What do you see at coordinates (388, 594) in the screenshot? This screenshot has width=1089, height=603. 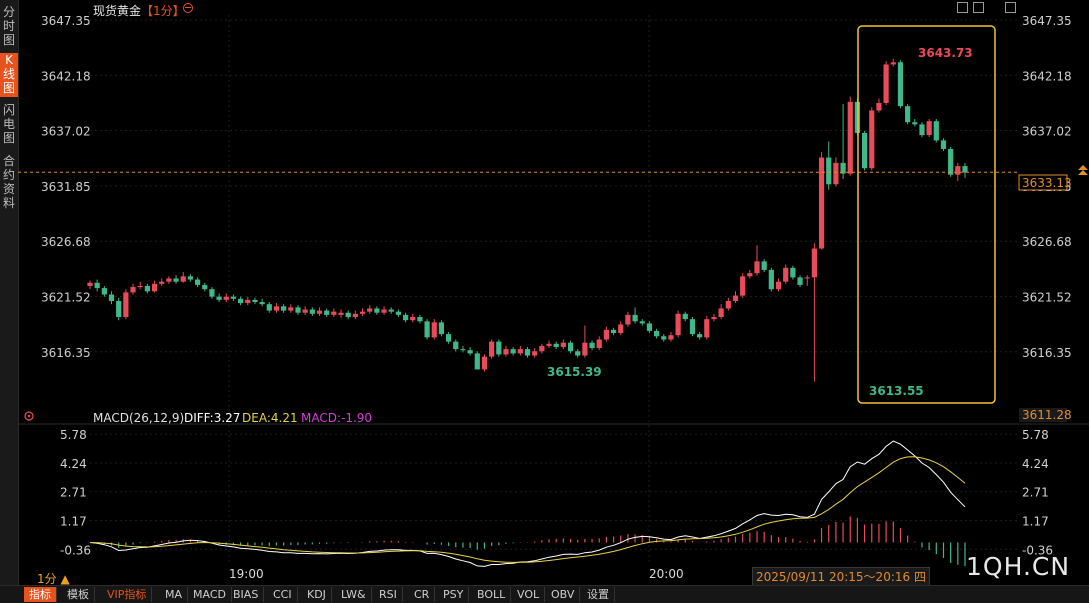 I see `tab-rsi: RSI` at bounding box center [388, 594].